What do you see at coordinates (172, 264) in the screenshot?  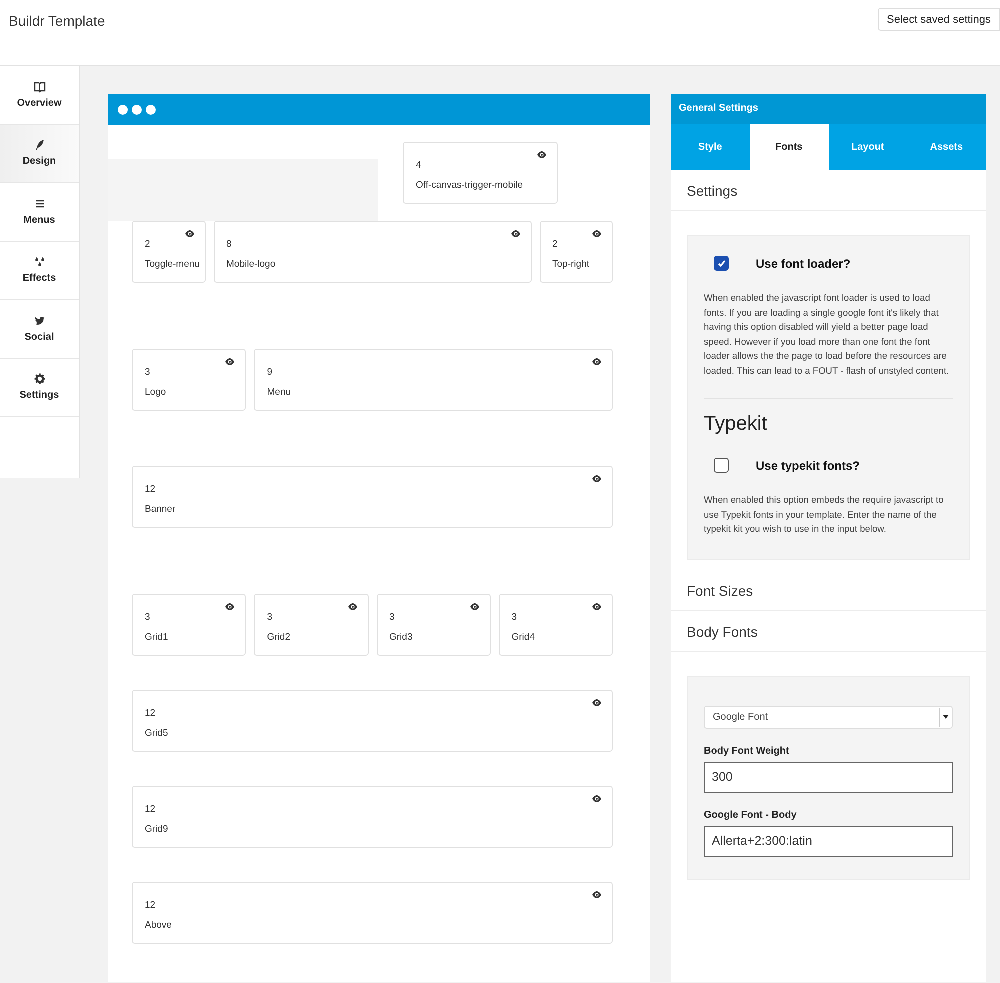 I see `block-name: Toggle-menu` at bounding box center [172, 264].